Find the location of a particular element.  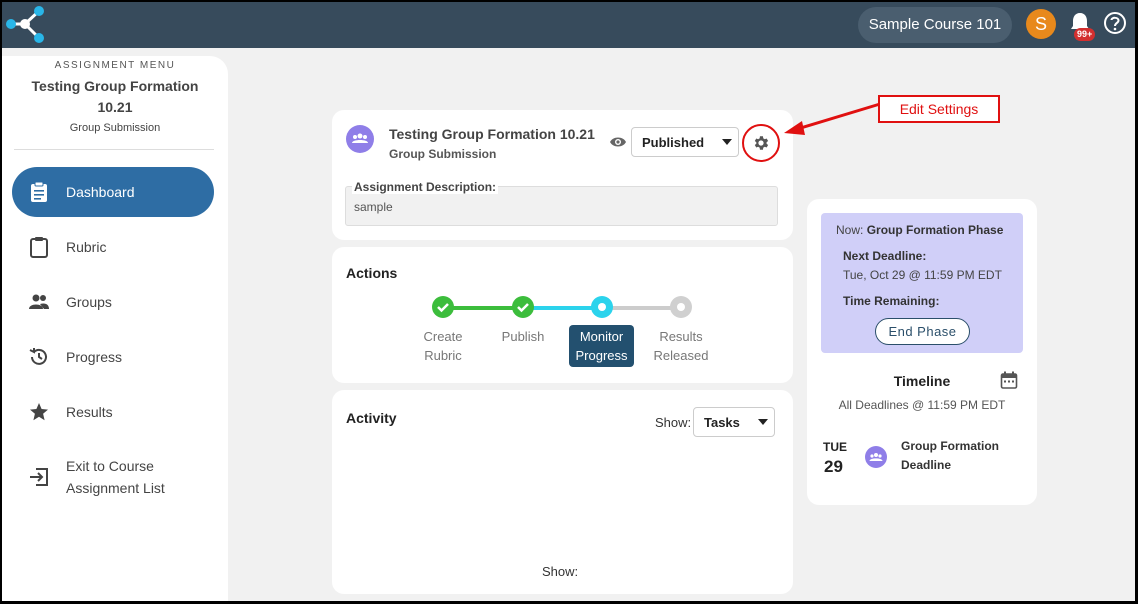

sidebar-item-dashboard: Dashboard is located at coordinates (113, 192).